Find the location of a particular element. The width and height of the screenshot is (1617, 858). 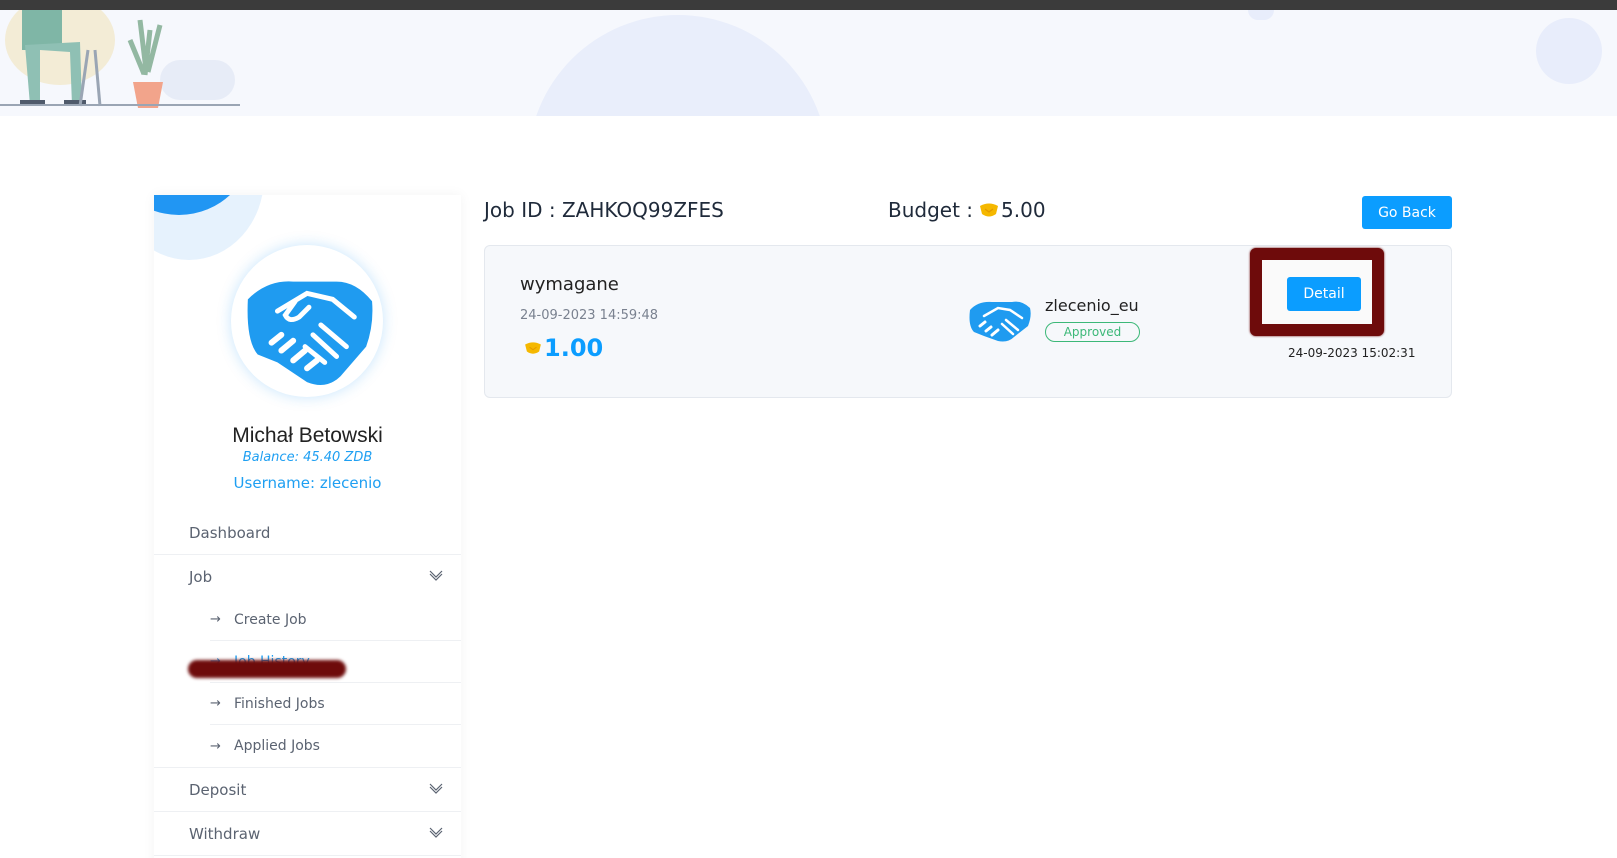

sidebar-item-job: Job is located at coordinates (307, 577).